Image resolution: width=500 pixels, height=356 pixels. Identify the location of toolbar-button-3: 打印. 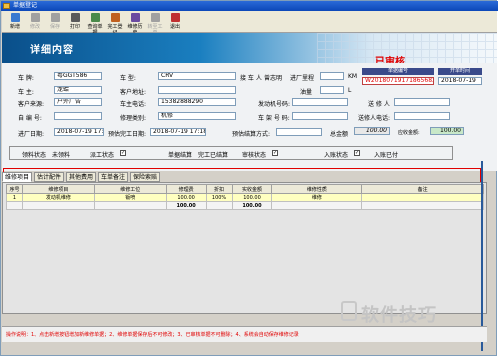
(75, 22).